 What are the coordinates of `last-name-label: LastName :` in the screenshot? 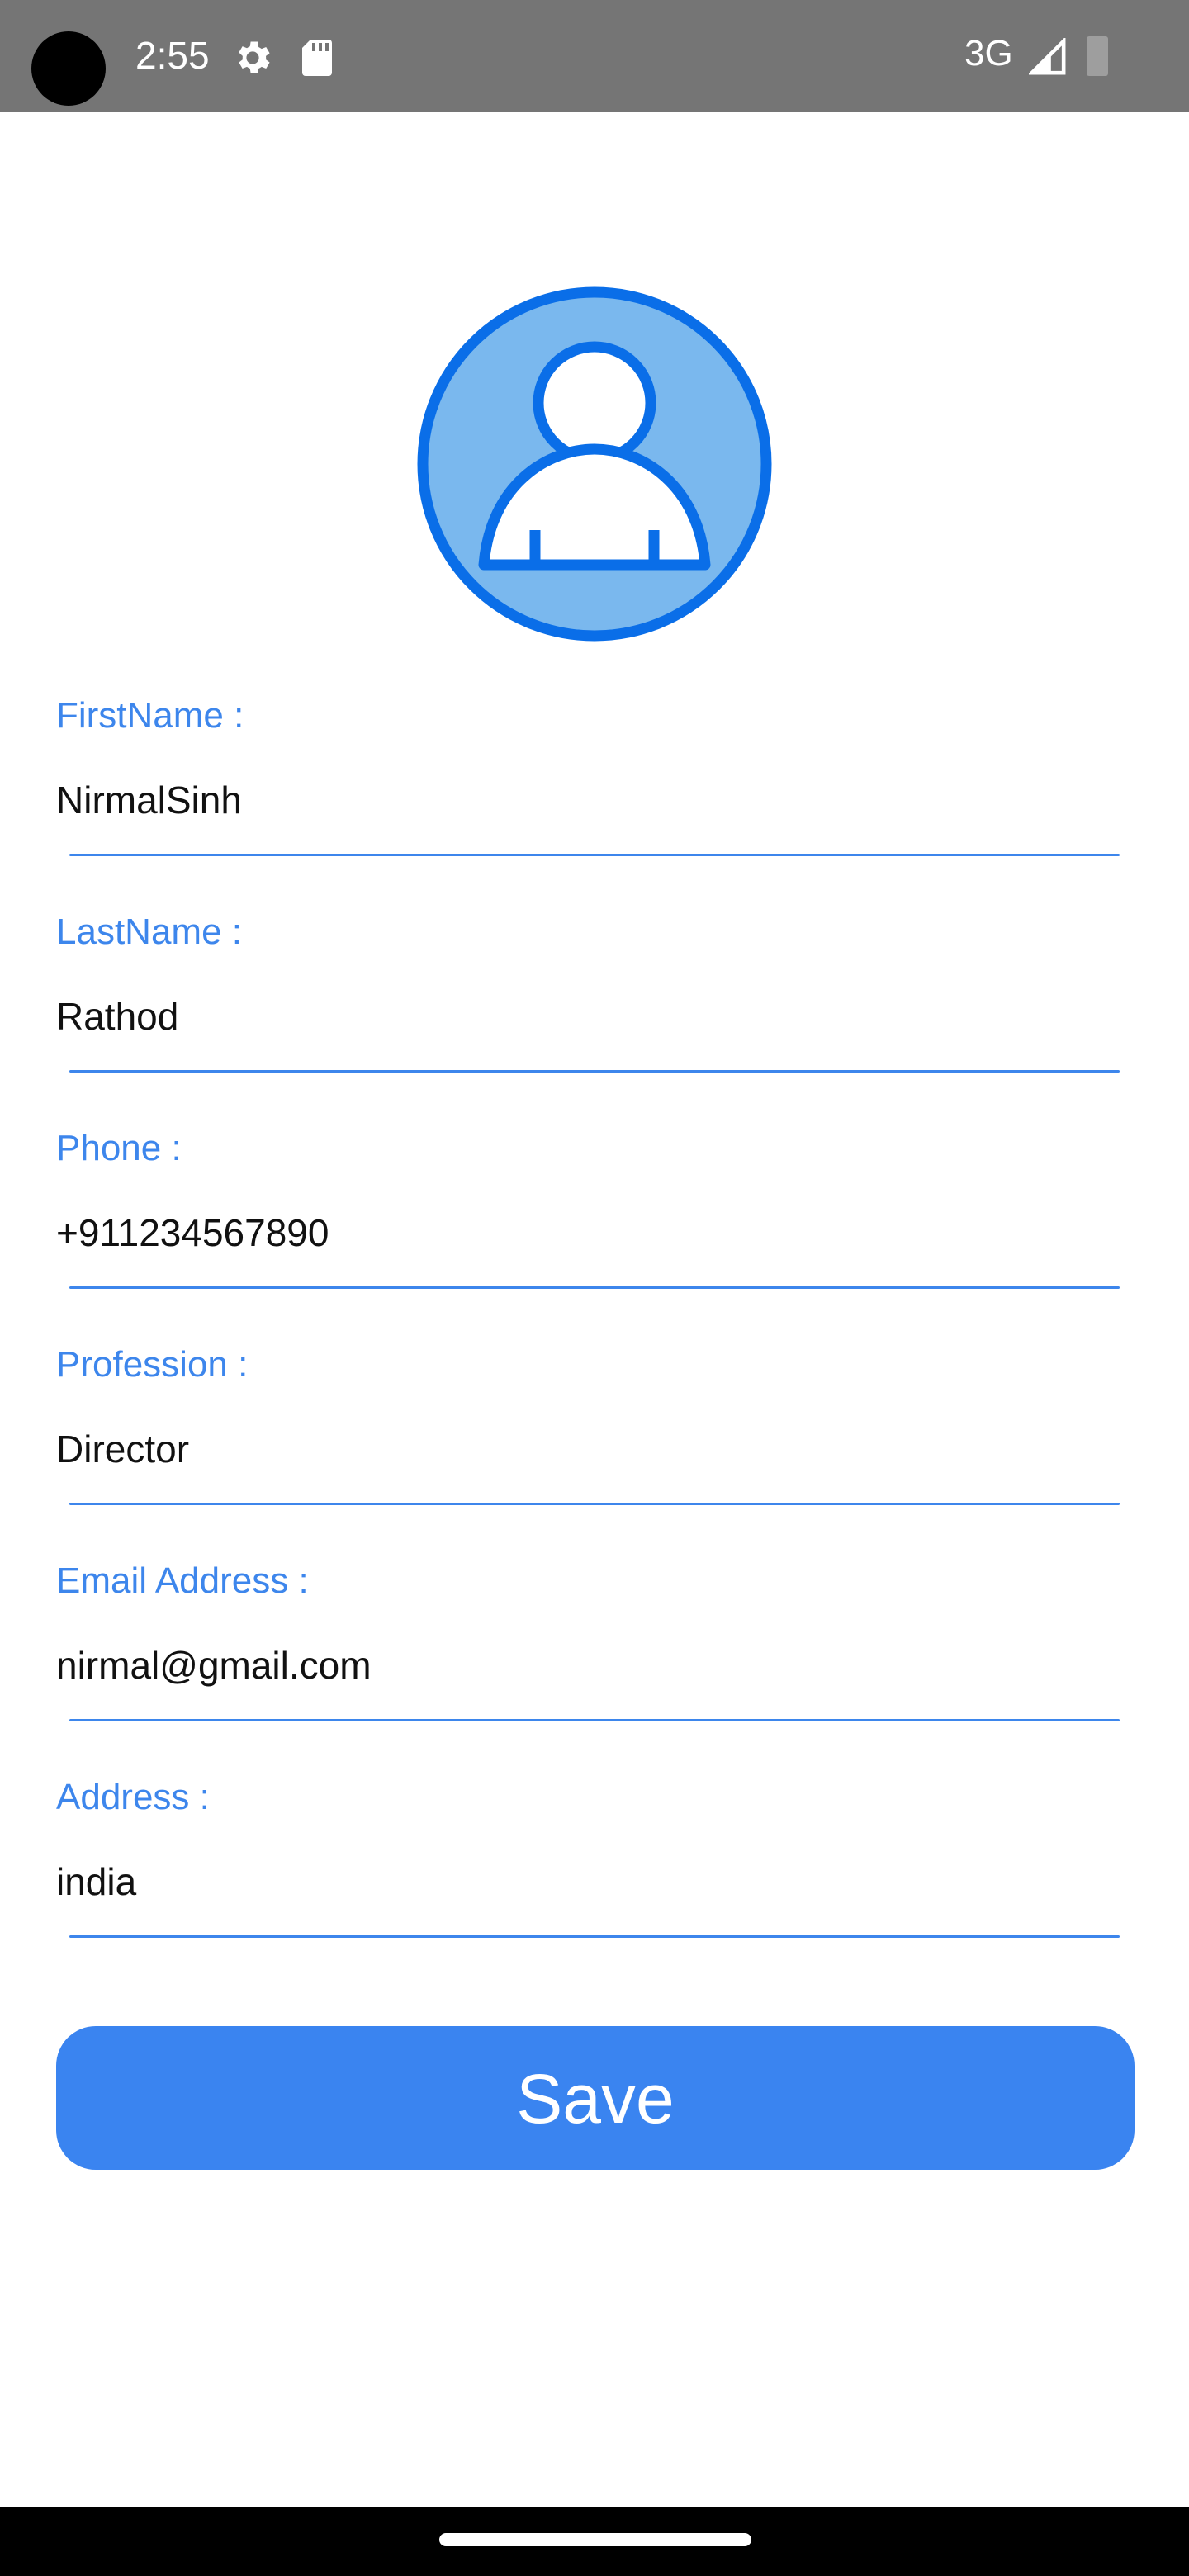 It's located at (149, 932).